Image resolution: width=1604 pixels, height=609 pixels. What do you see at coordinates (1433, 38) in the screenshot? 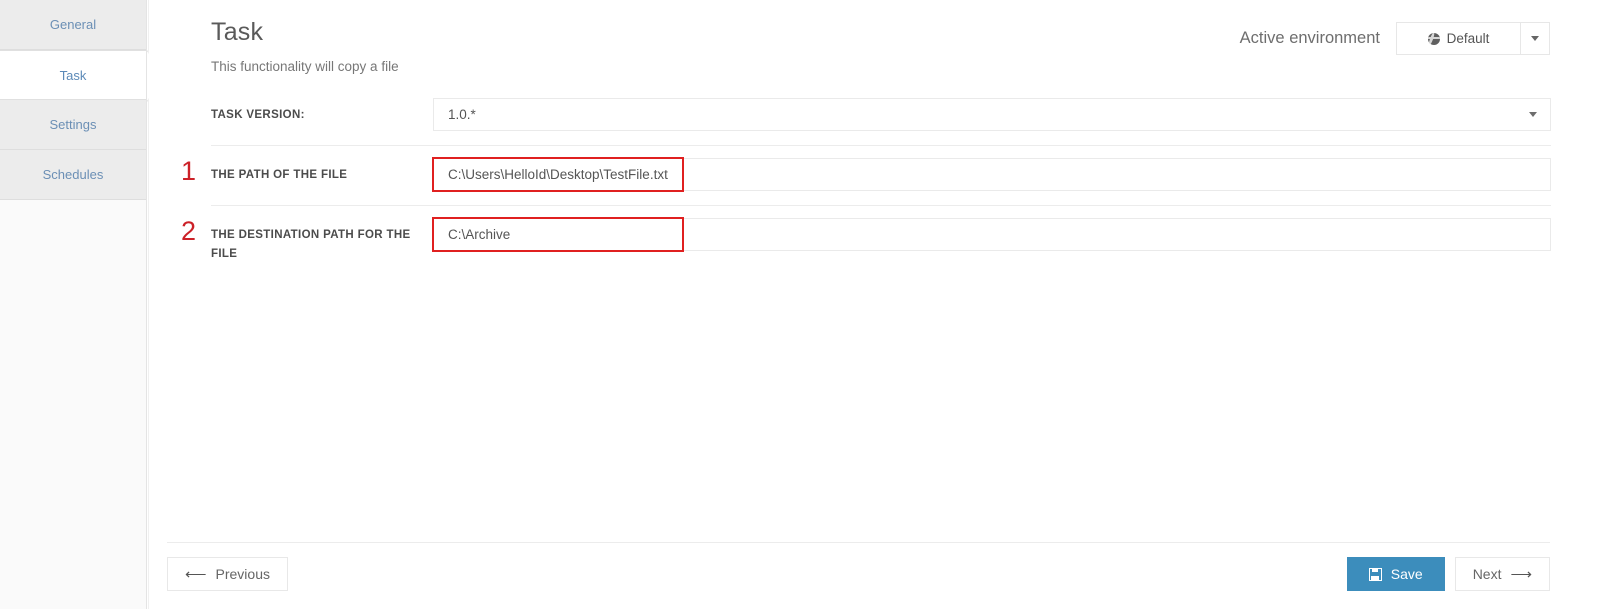
I see `globe-icon` at bounding box center [1433, 38].